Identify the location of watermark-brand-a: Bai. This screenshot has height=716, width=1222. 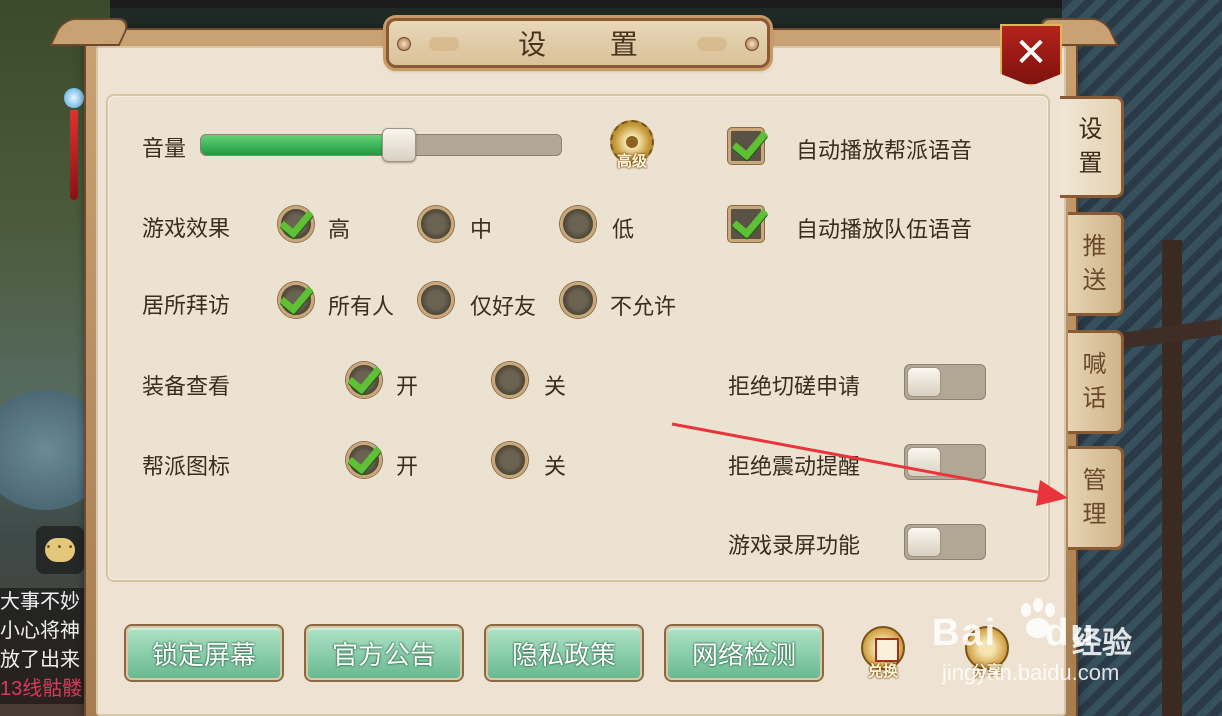
(965, 633).